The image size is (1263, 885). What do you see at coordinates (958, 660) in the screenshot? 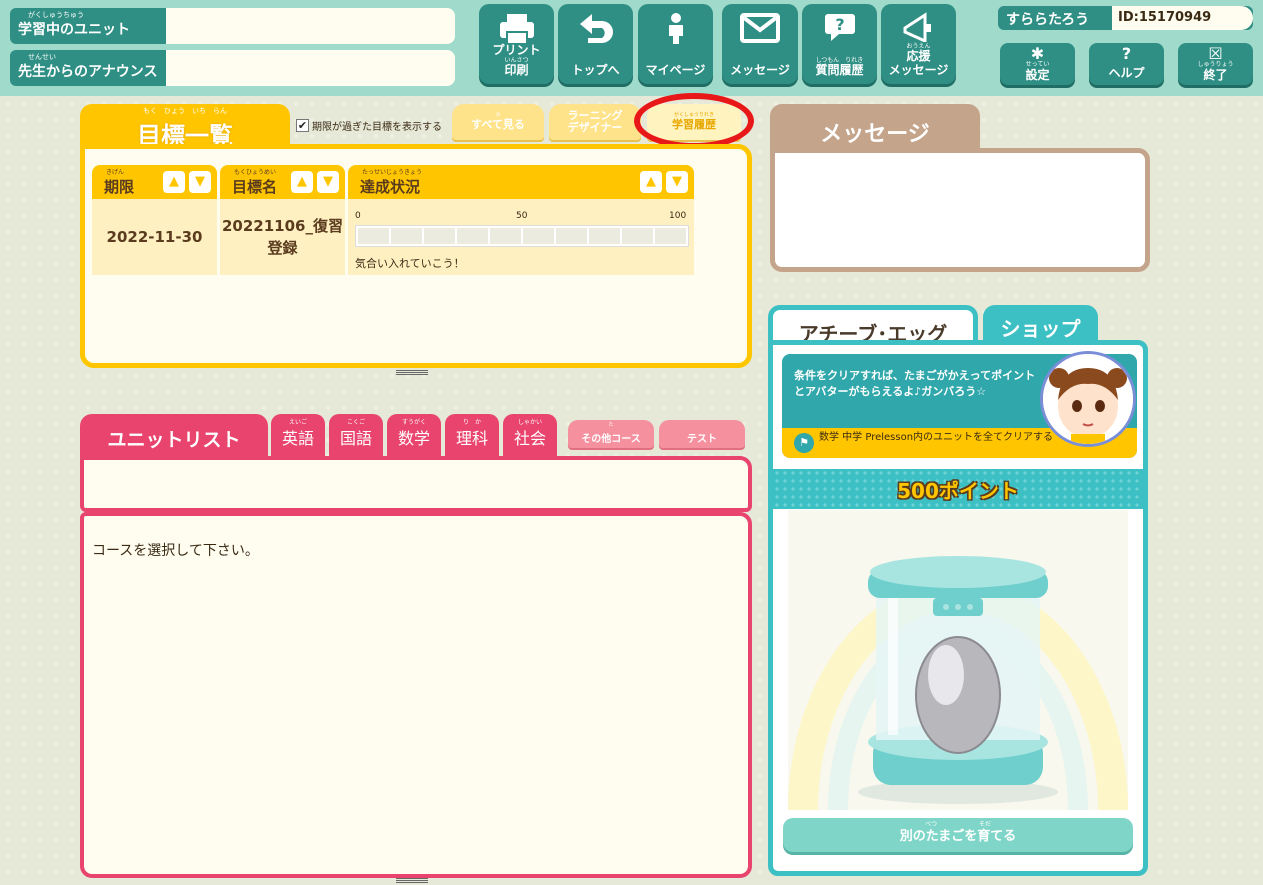
I see `egg-capsule` at bounding box center [958, 660].